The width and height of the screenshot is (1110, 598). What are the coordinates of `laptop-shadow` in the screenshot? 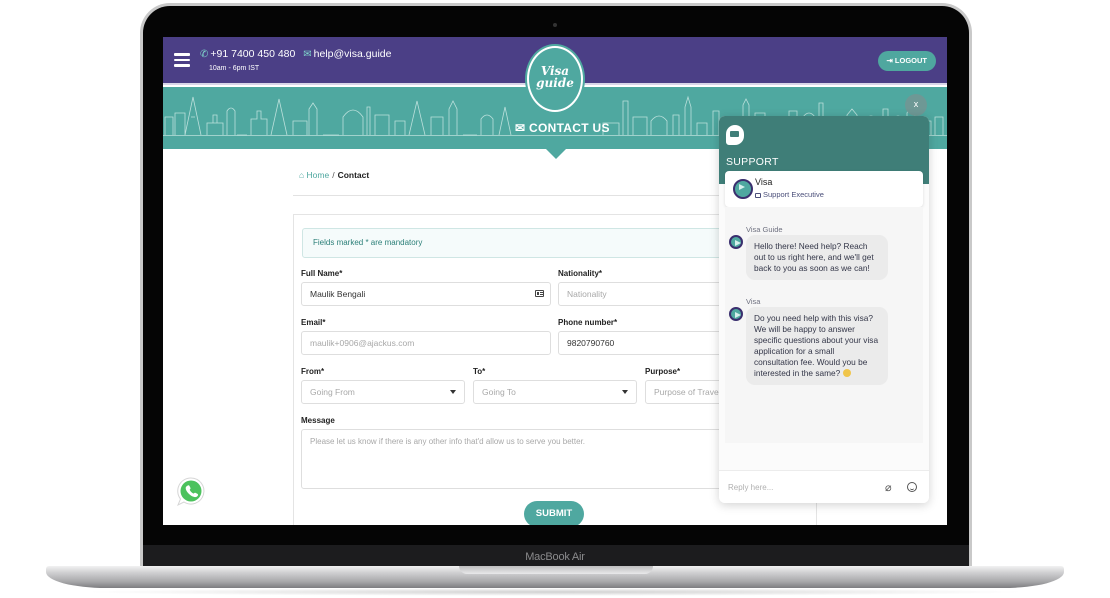 It's located at (555, 592).